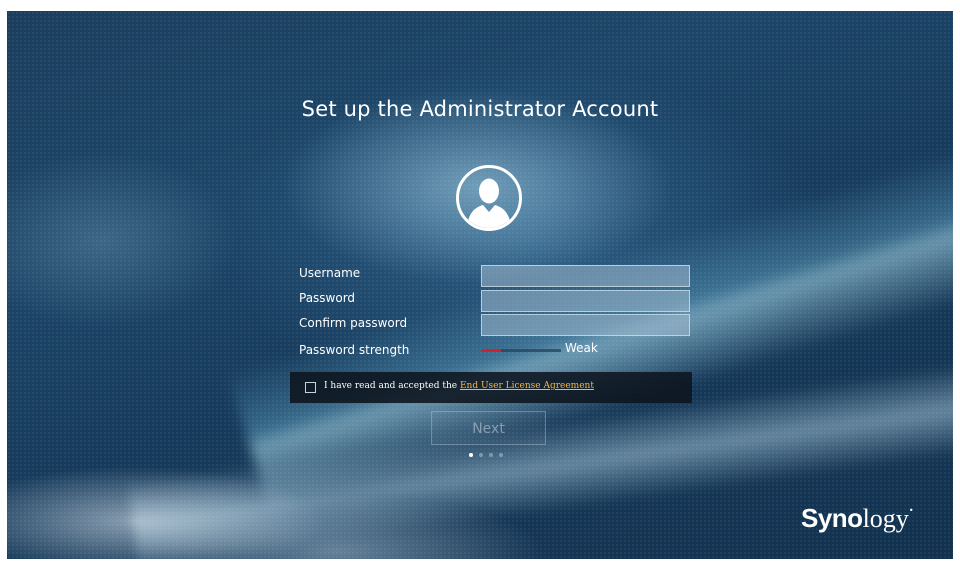  I want to click on password-label: Password, so click(327, 298).